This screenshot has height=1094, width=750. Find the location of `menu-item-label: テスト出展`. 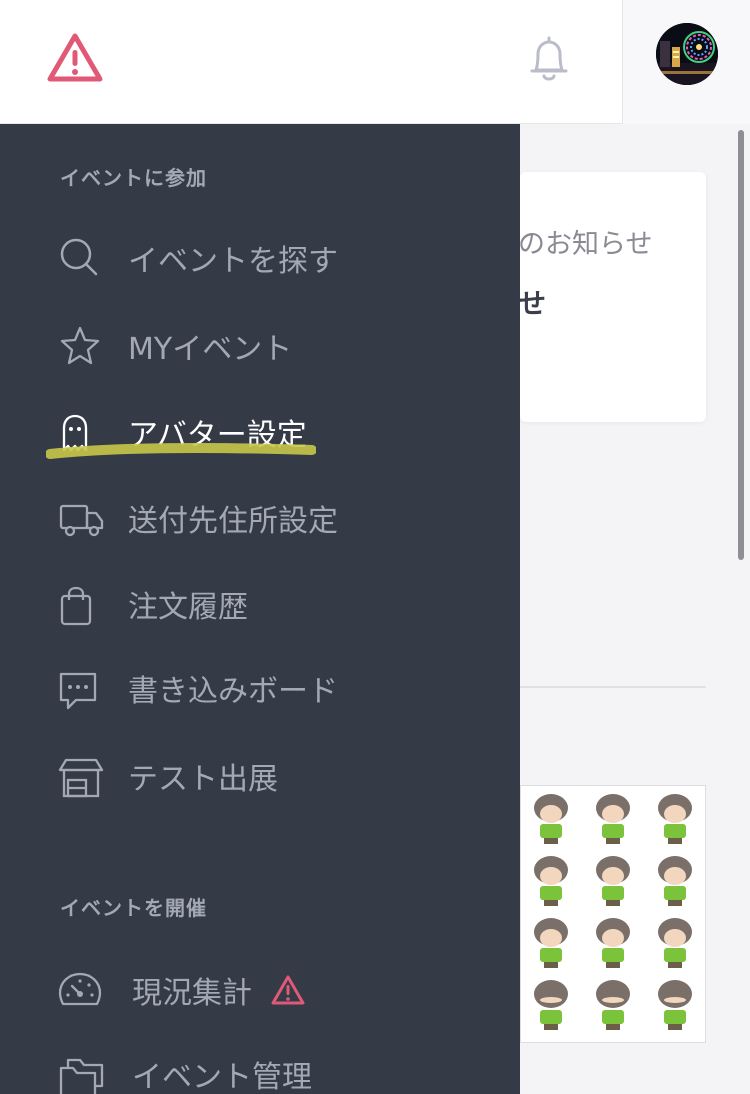

menu-item-label: テスト出展 is located at coordinates (203, 779).